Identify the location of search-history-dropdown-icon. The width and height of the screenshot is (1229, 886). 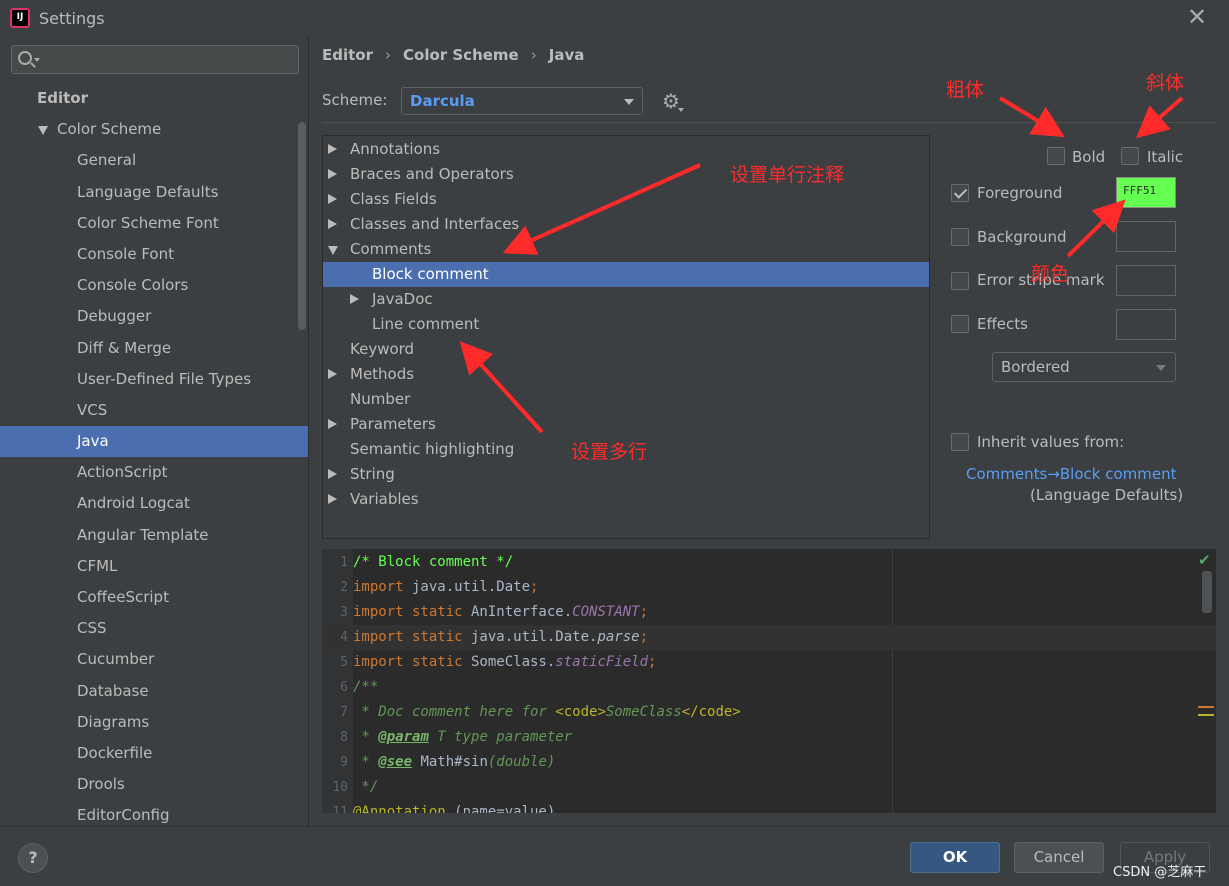
(37, 60).